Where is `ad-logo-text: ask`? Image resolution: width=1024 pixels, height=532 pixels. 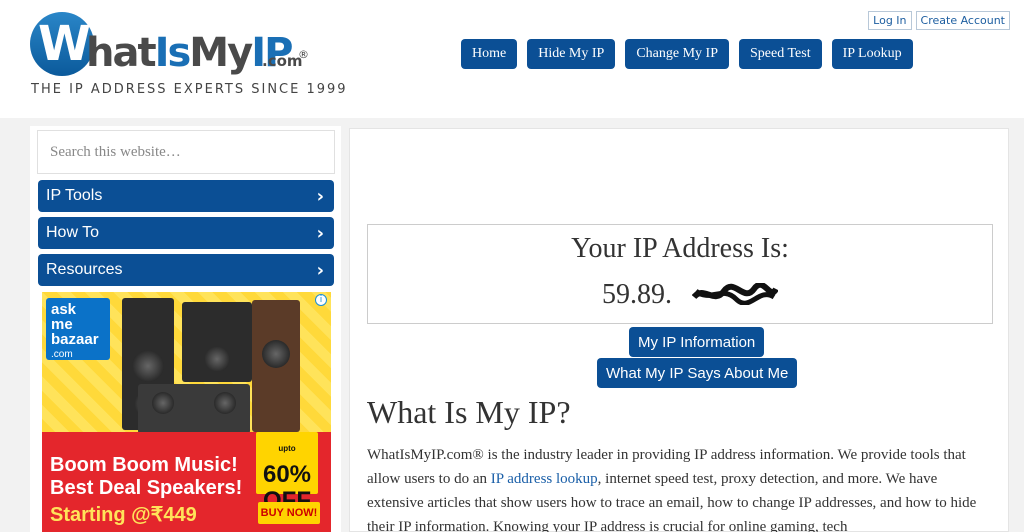
ad-logo-text: ask is located at coordinates (64, 309).